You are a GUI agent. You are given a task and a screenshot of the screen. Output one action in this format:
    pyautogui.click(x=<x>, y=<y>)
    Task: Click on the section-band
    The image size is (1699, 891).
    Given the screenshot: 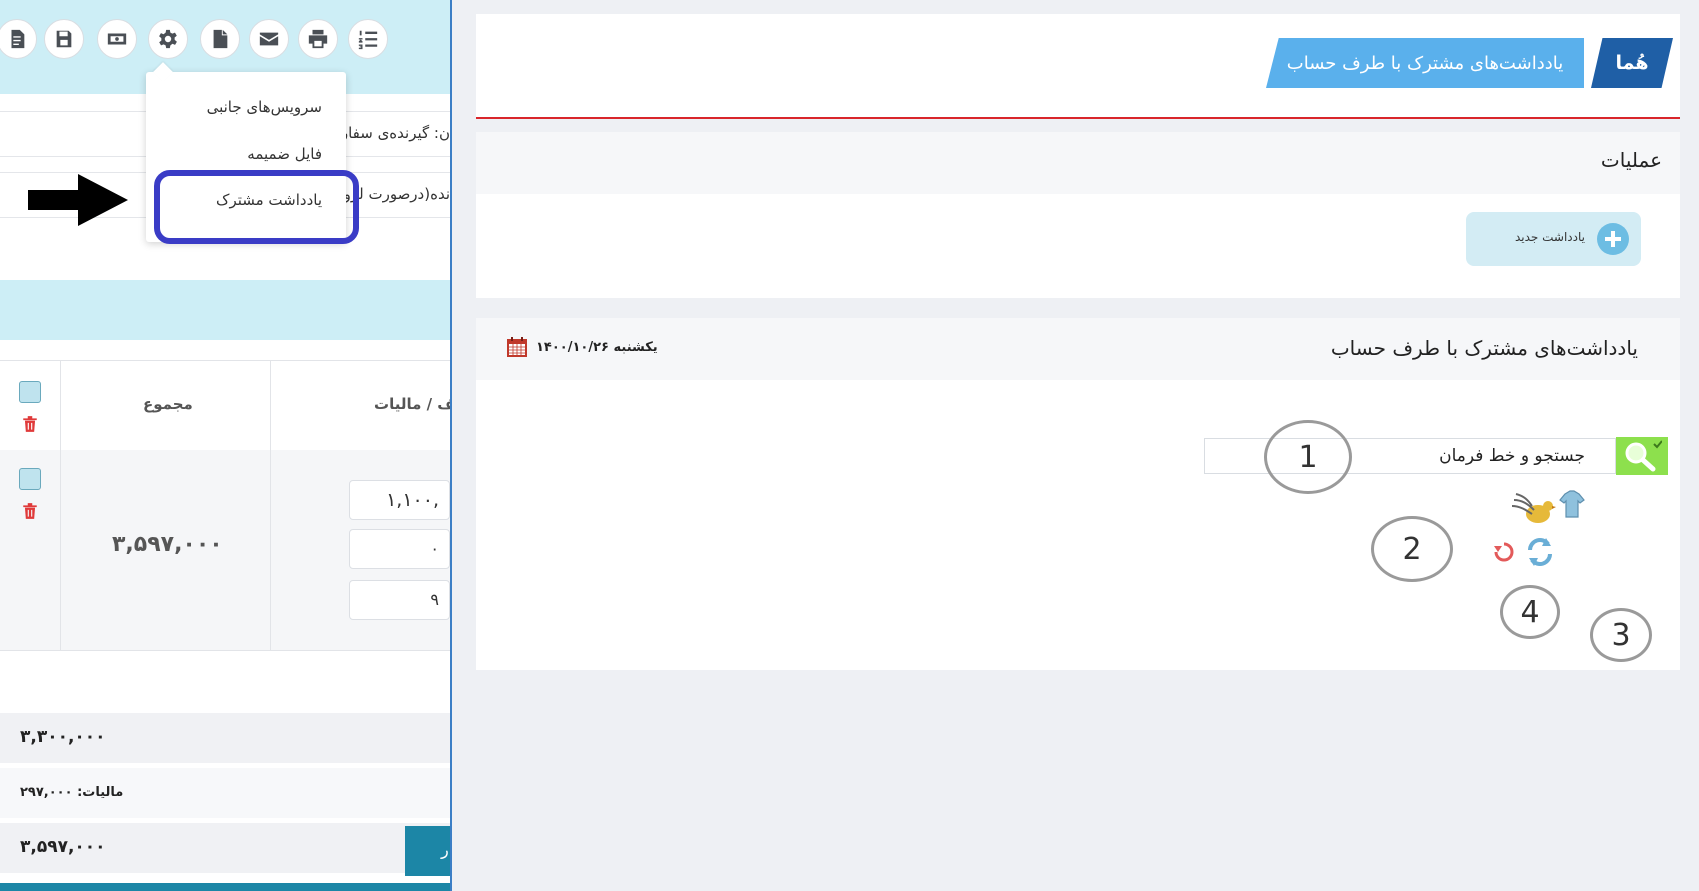 What is the action you would take?
    pyautogui.click(x=225, y=310)
    